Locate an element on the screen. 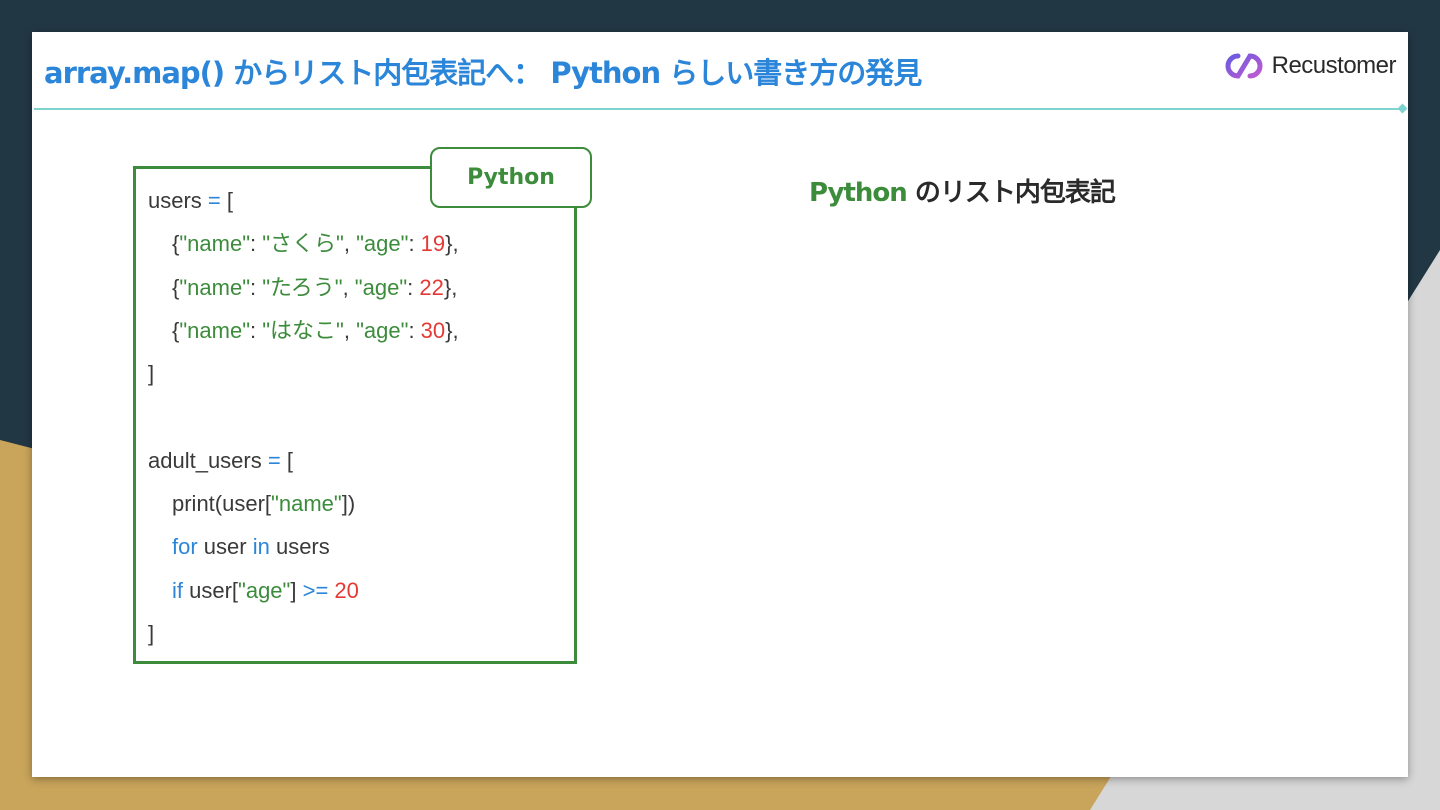 The width and height of the screenshot is (1440, 810). section-heading: Python のリスト内包表記 is located at coordinates (962, 190).